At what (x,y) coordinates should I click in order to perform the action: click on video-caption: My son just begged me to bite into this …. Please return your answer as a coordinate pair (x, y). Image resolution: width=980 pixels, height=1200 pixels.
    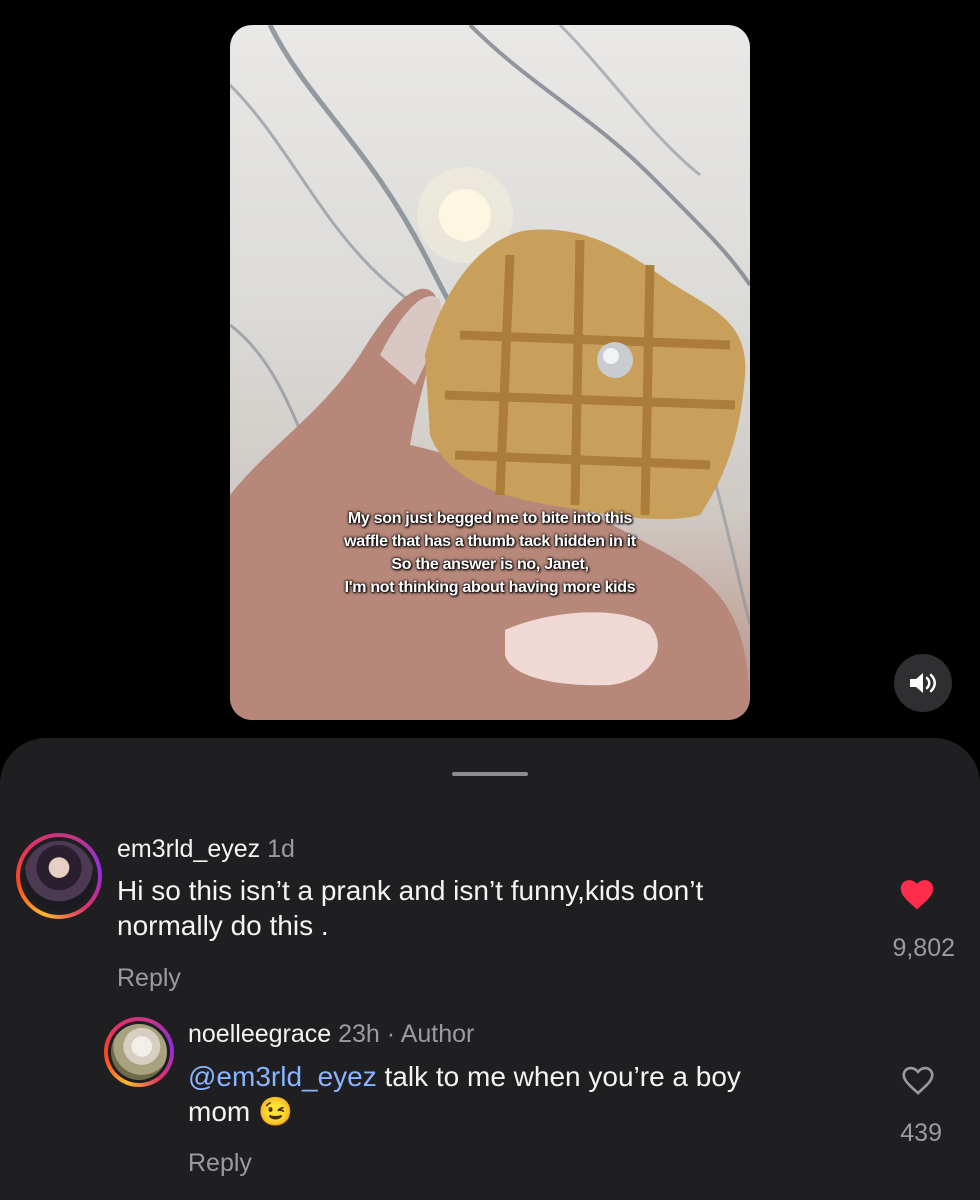
    Looking at the image, I should click on (490, 553).